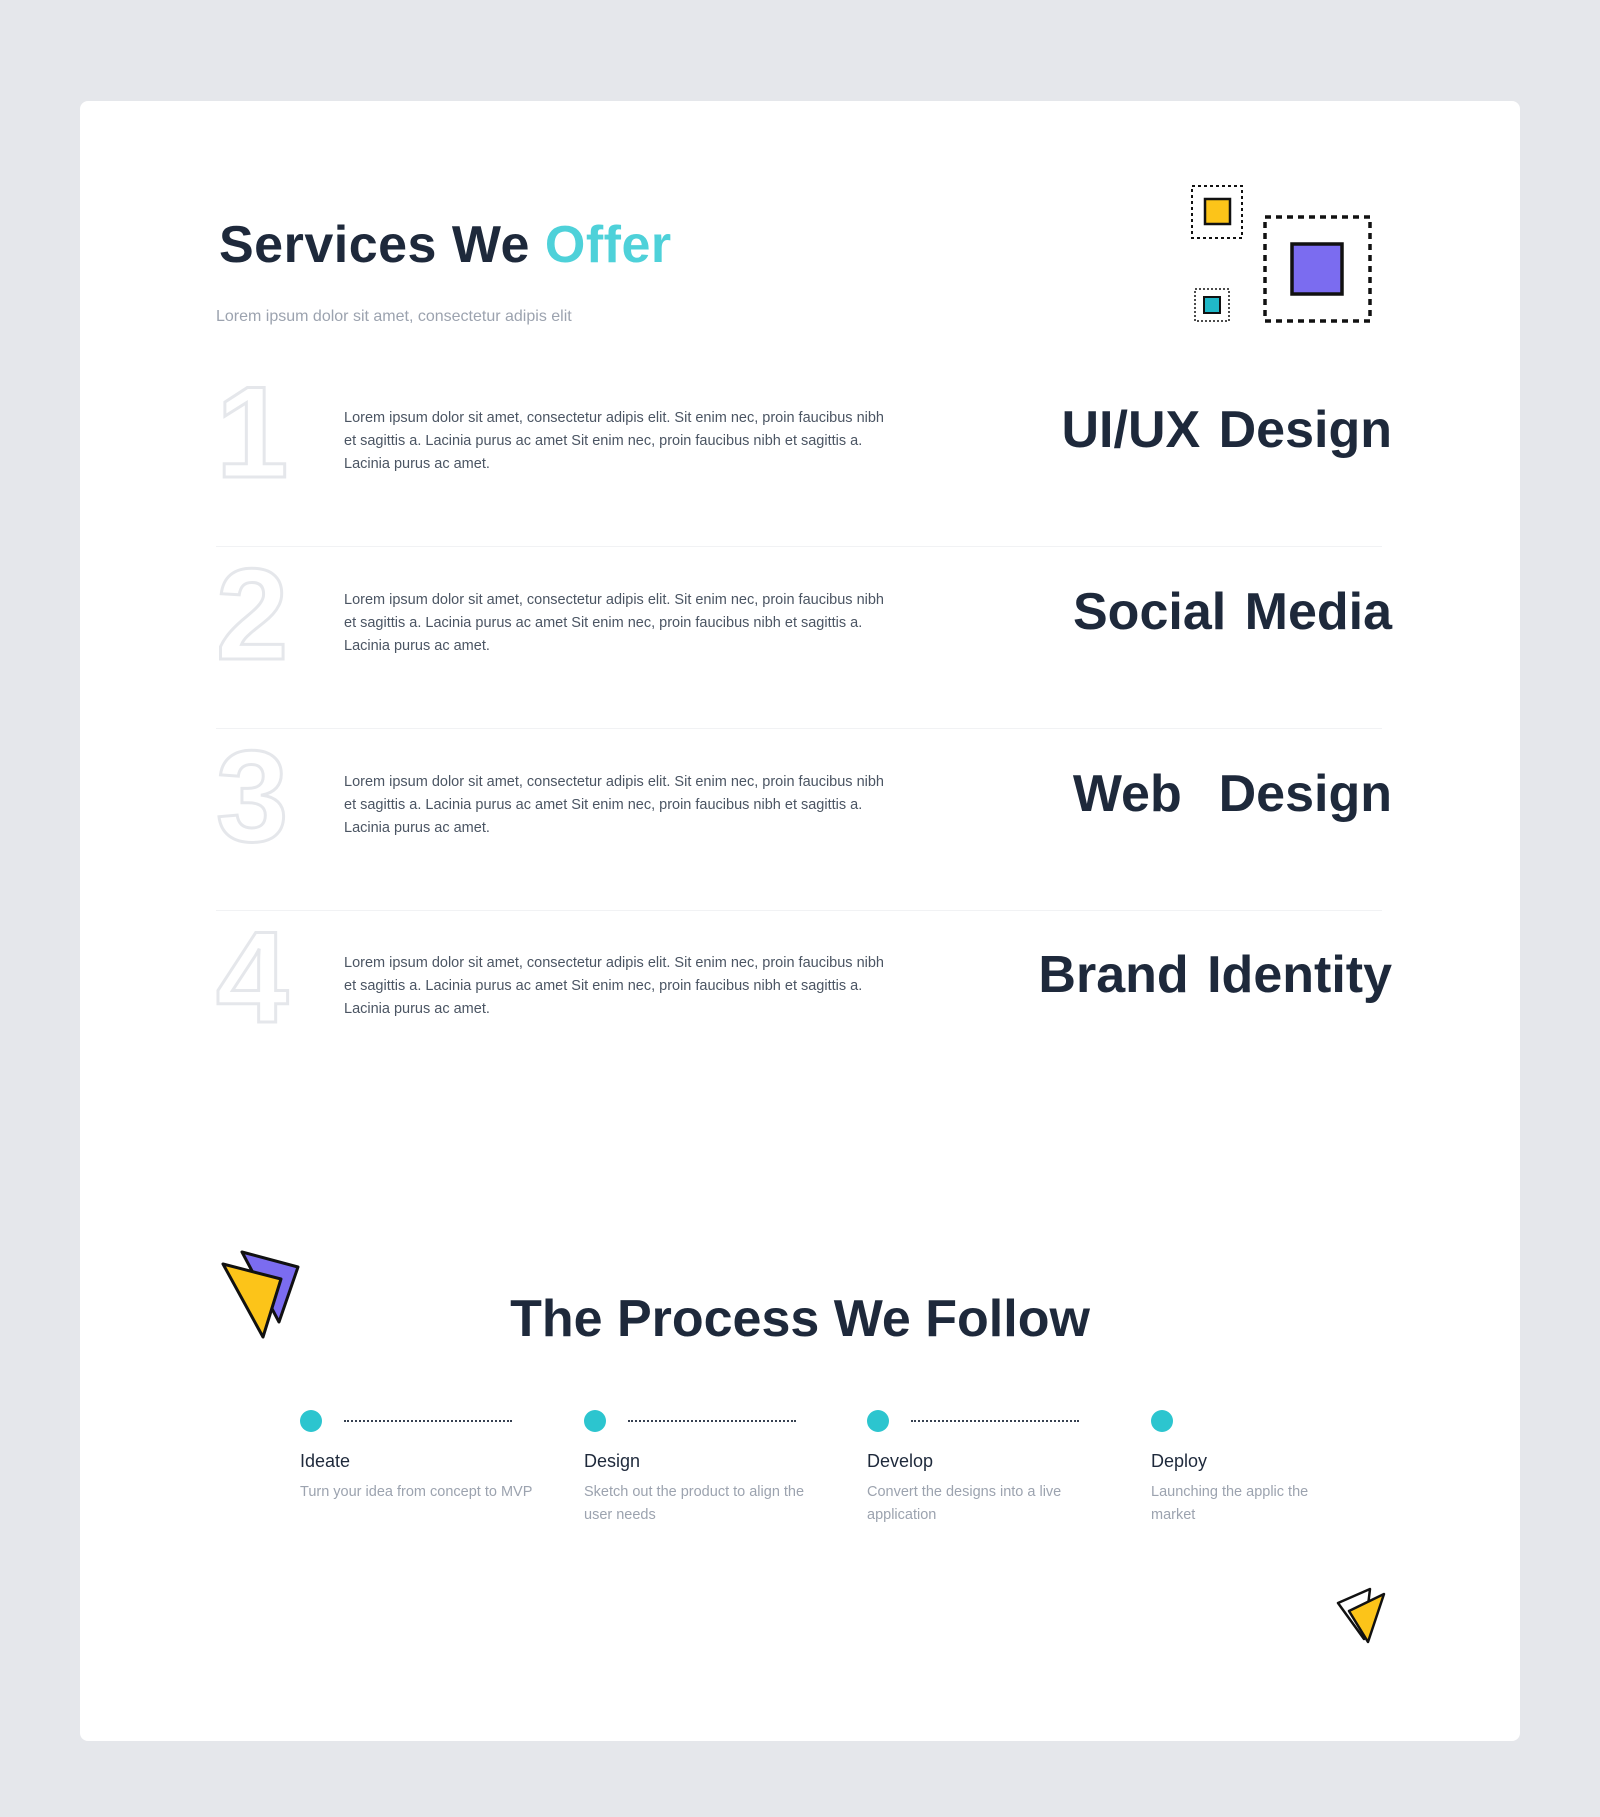 The height and width of the screenshot is (1817, 1600). I want to click on service-title: Social Media, so click(1232, 612).